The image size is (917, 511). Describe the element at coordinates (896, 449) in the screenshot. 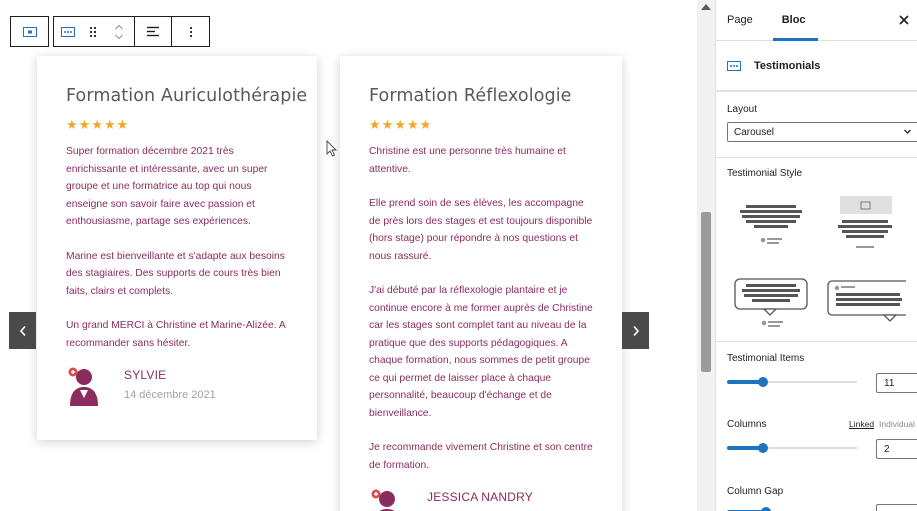

I see `columns-input: 2` at that location.